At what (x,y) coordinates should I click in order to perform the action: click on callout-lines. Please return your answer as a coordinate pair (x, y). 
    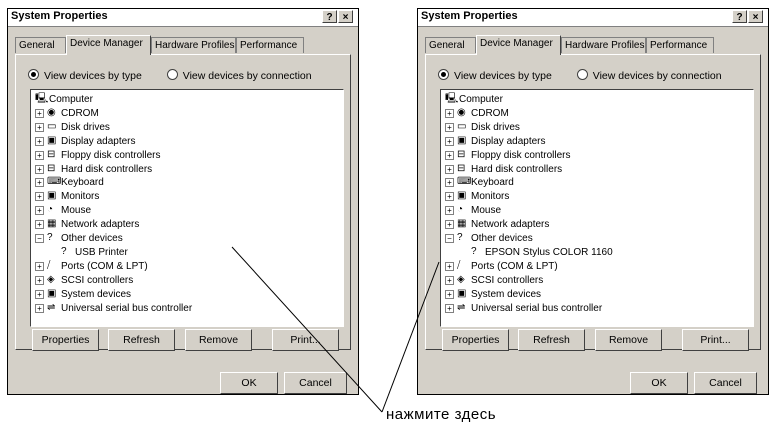
    Looking at the image, I should click on (335, 329).